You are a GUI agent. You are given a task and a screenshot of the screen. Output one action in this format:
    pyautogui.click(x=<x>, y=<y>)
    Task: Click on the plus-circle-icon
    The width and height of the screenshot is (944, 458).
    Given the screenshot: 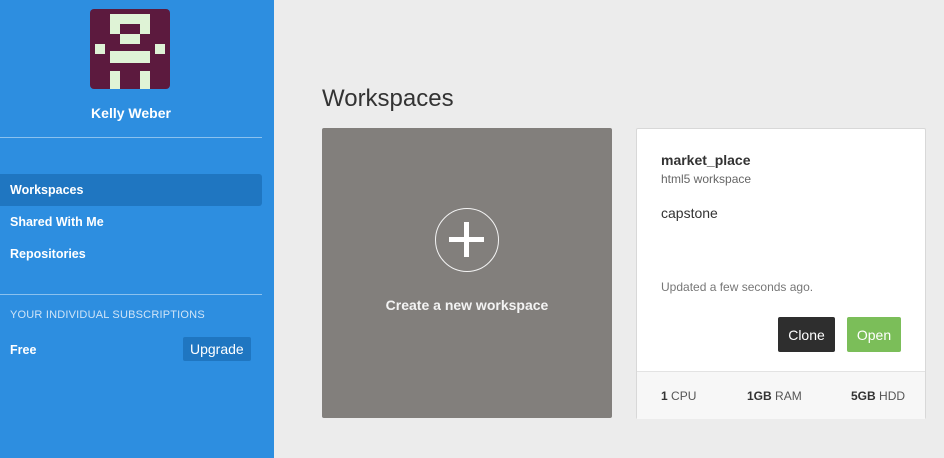 What is the action you would take?
    pyautogui.click(x=467, y=240)
    